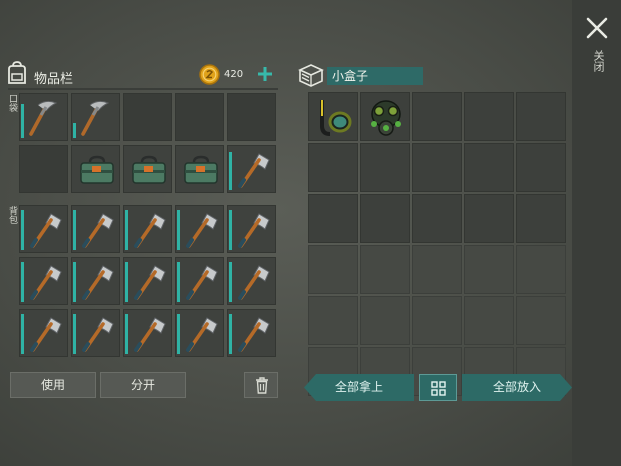 The width and height of the screenshot is (621, 466). I want to click on inventory-title: 物品栏, so click(54, 79).